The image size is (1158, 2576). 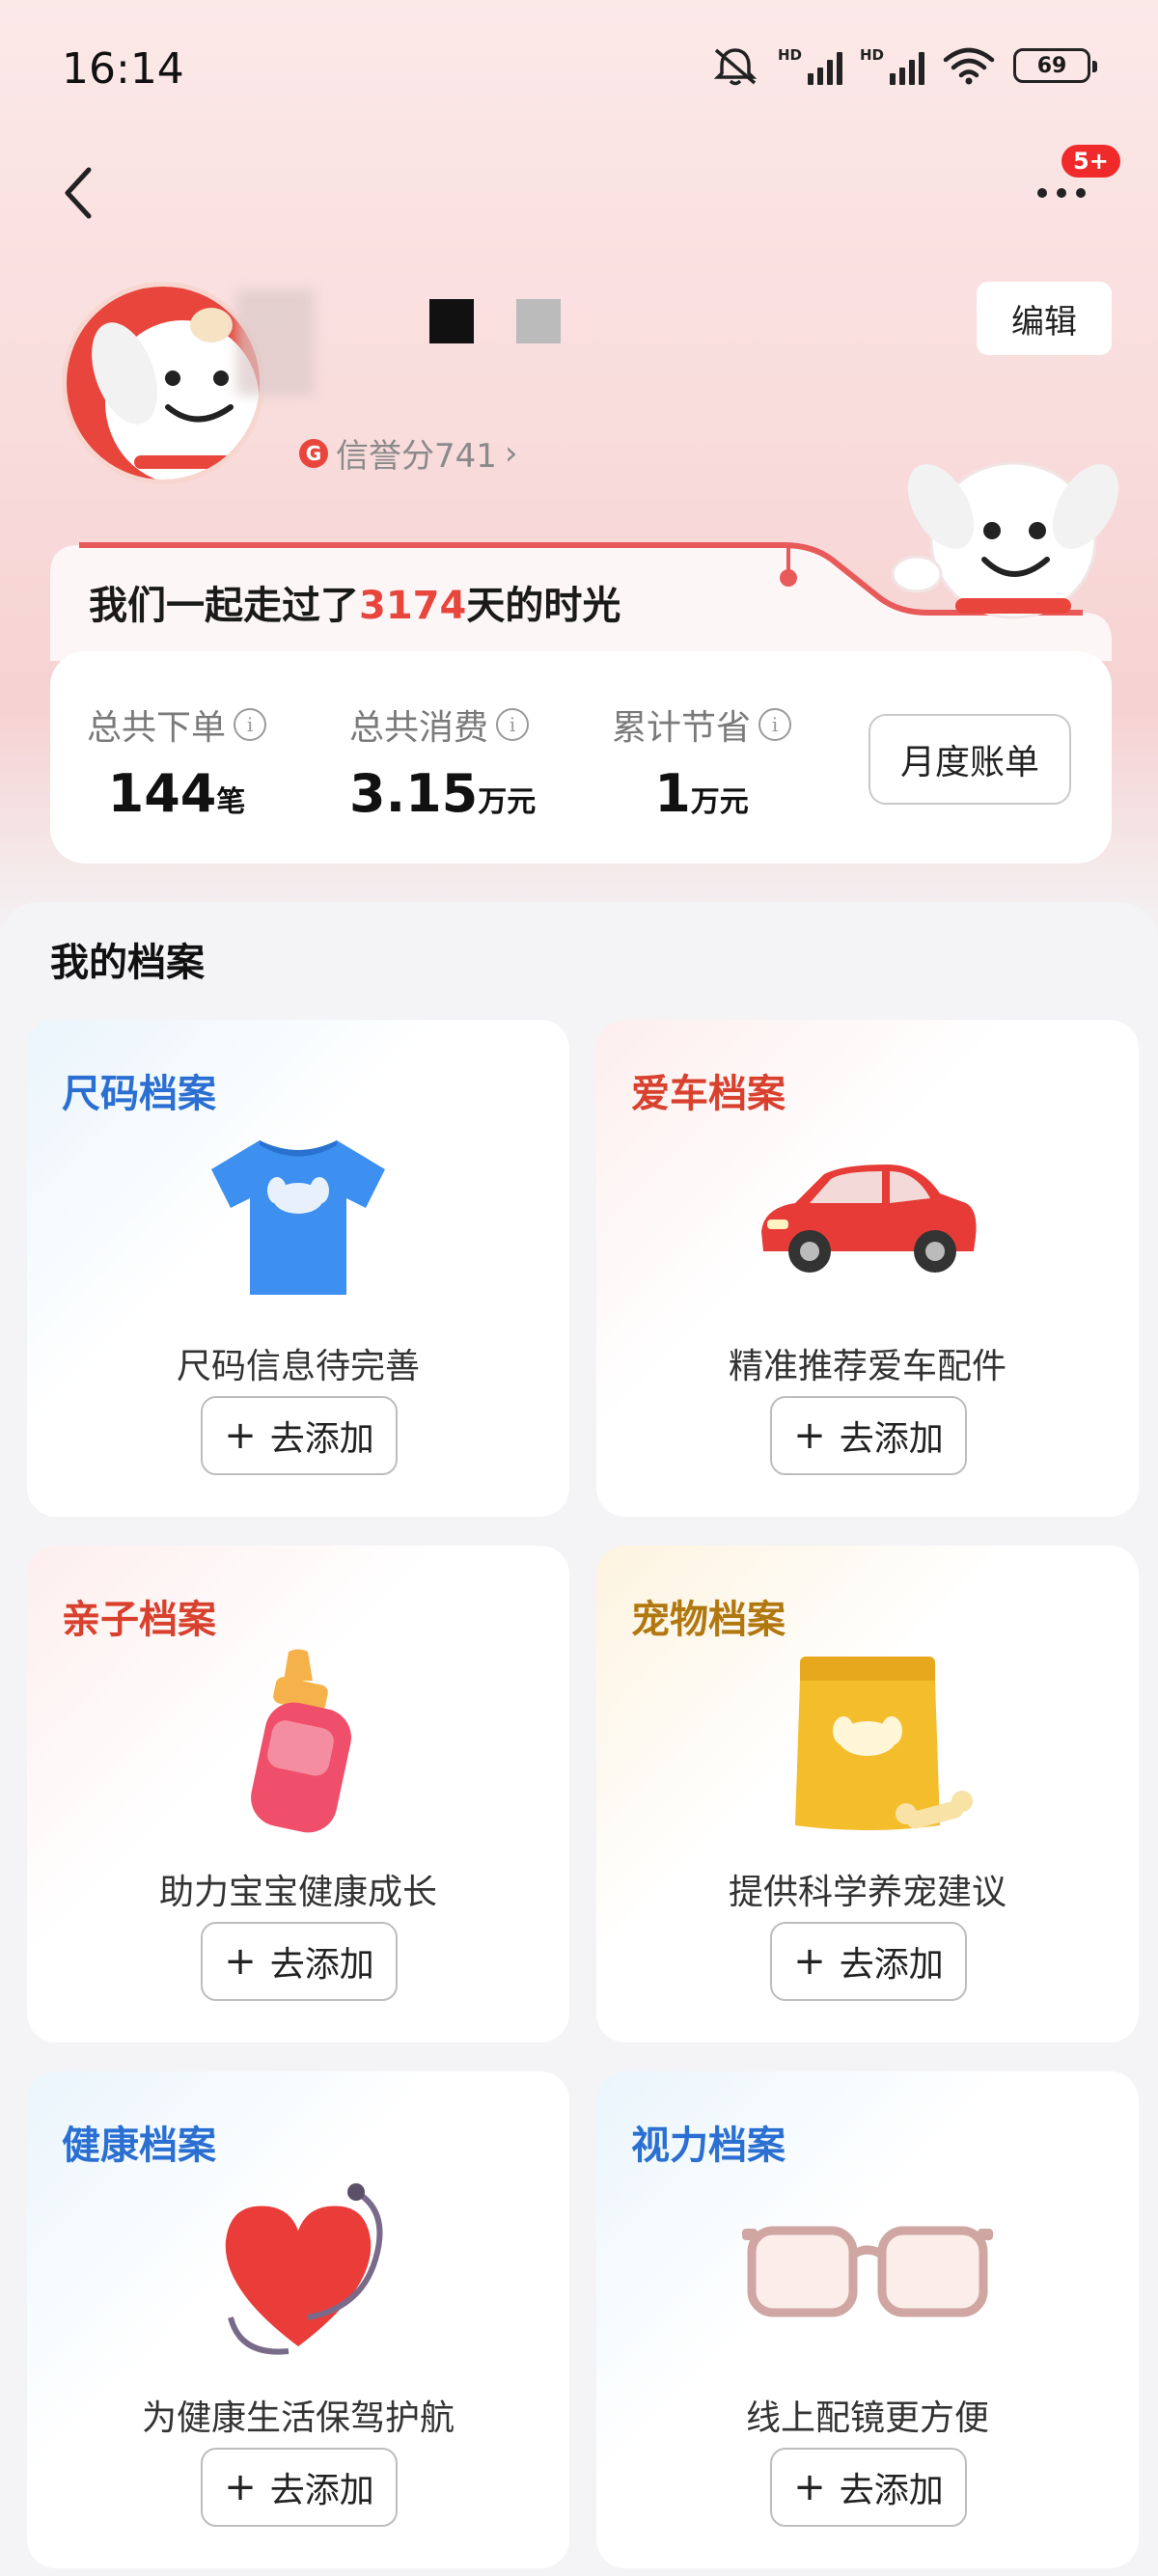 What do you see at coordinates (867, 1366) in the screenshot?
I see `card-description: 精准推荐爱车配件` at bounding box center [867, 1366].